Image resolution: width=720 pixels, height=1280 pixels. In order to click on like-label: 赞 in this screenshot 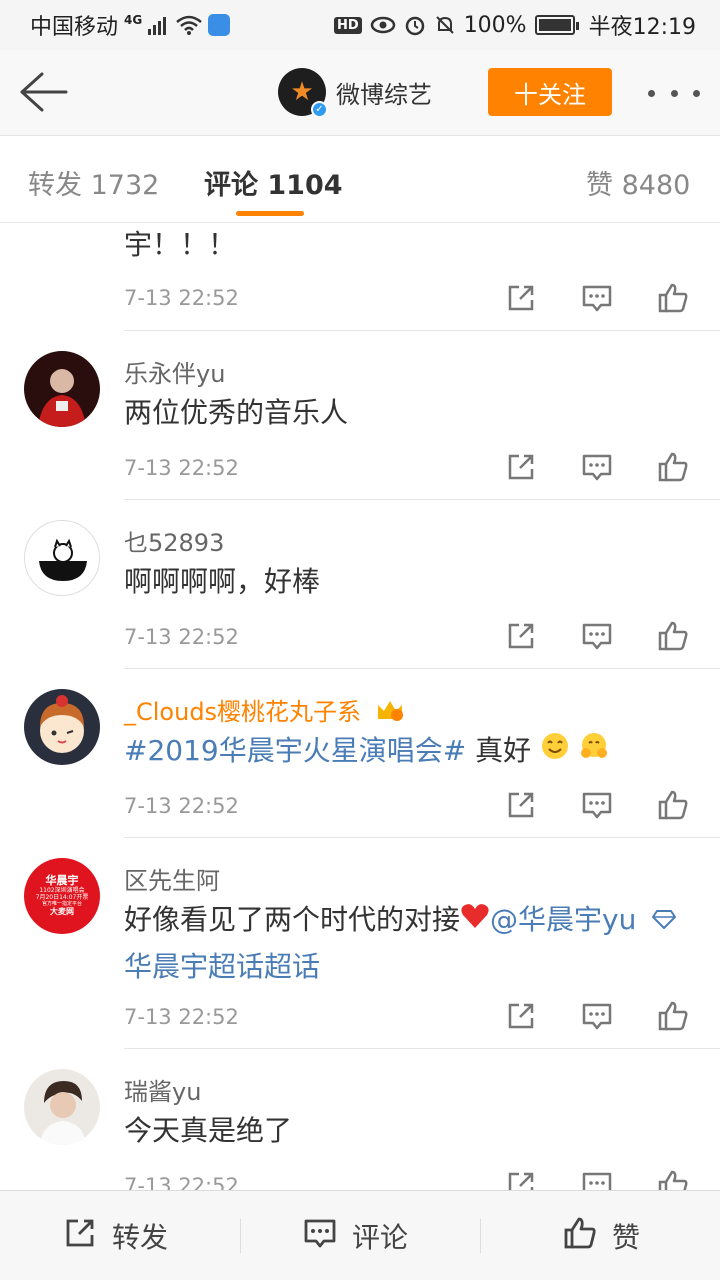, I will do `click(626, 1237)`.